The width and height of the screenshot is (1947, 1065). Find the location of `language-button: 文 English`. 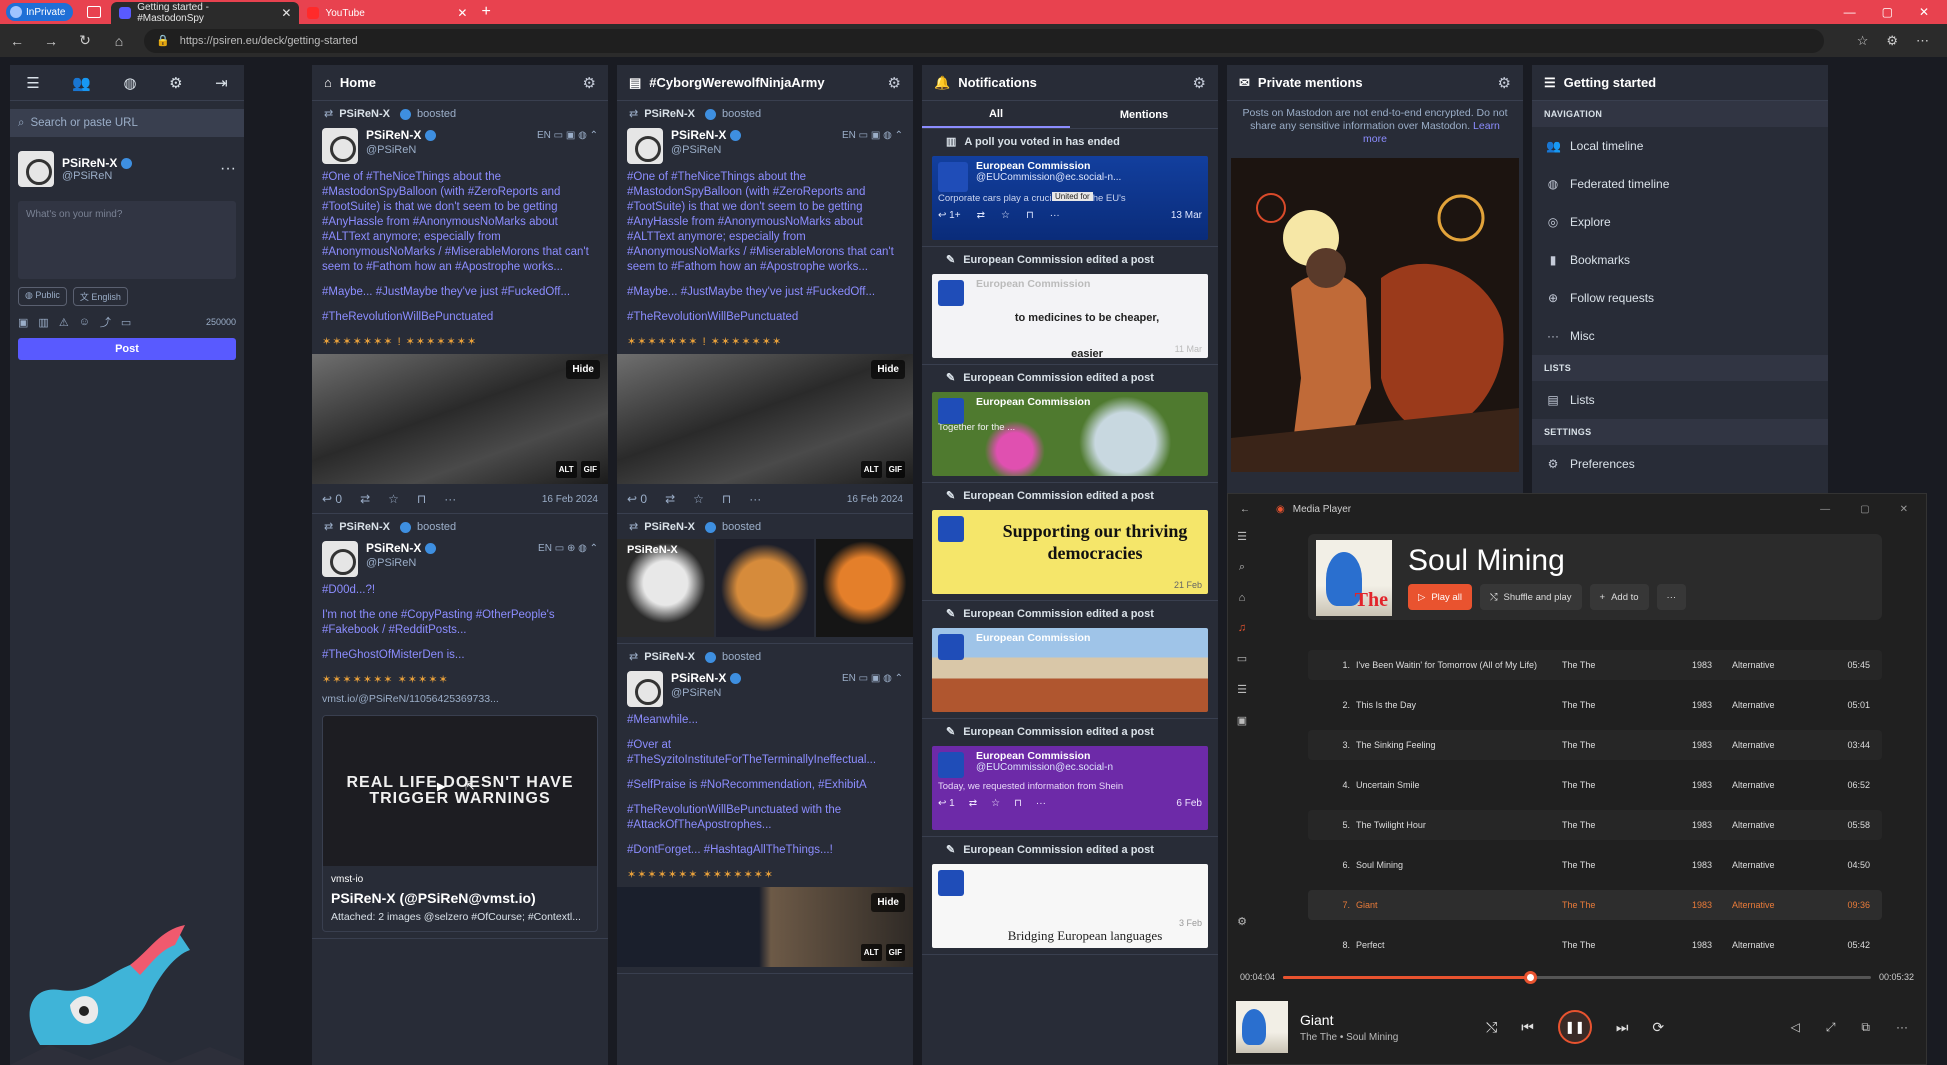

language-button: 文 English is located at coordinates (100, 296).